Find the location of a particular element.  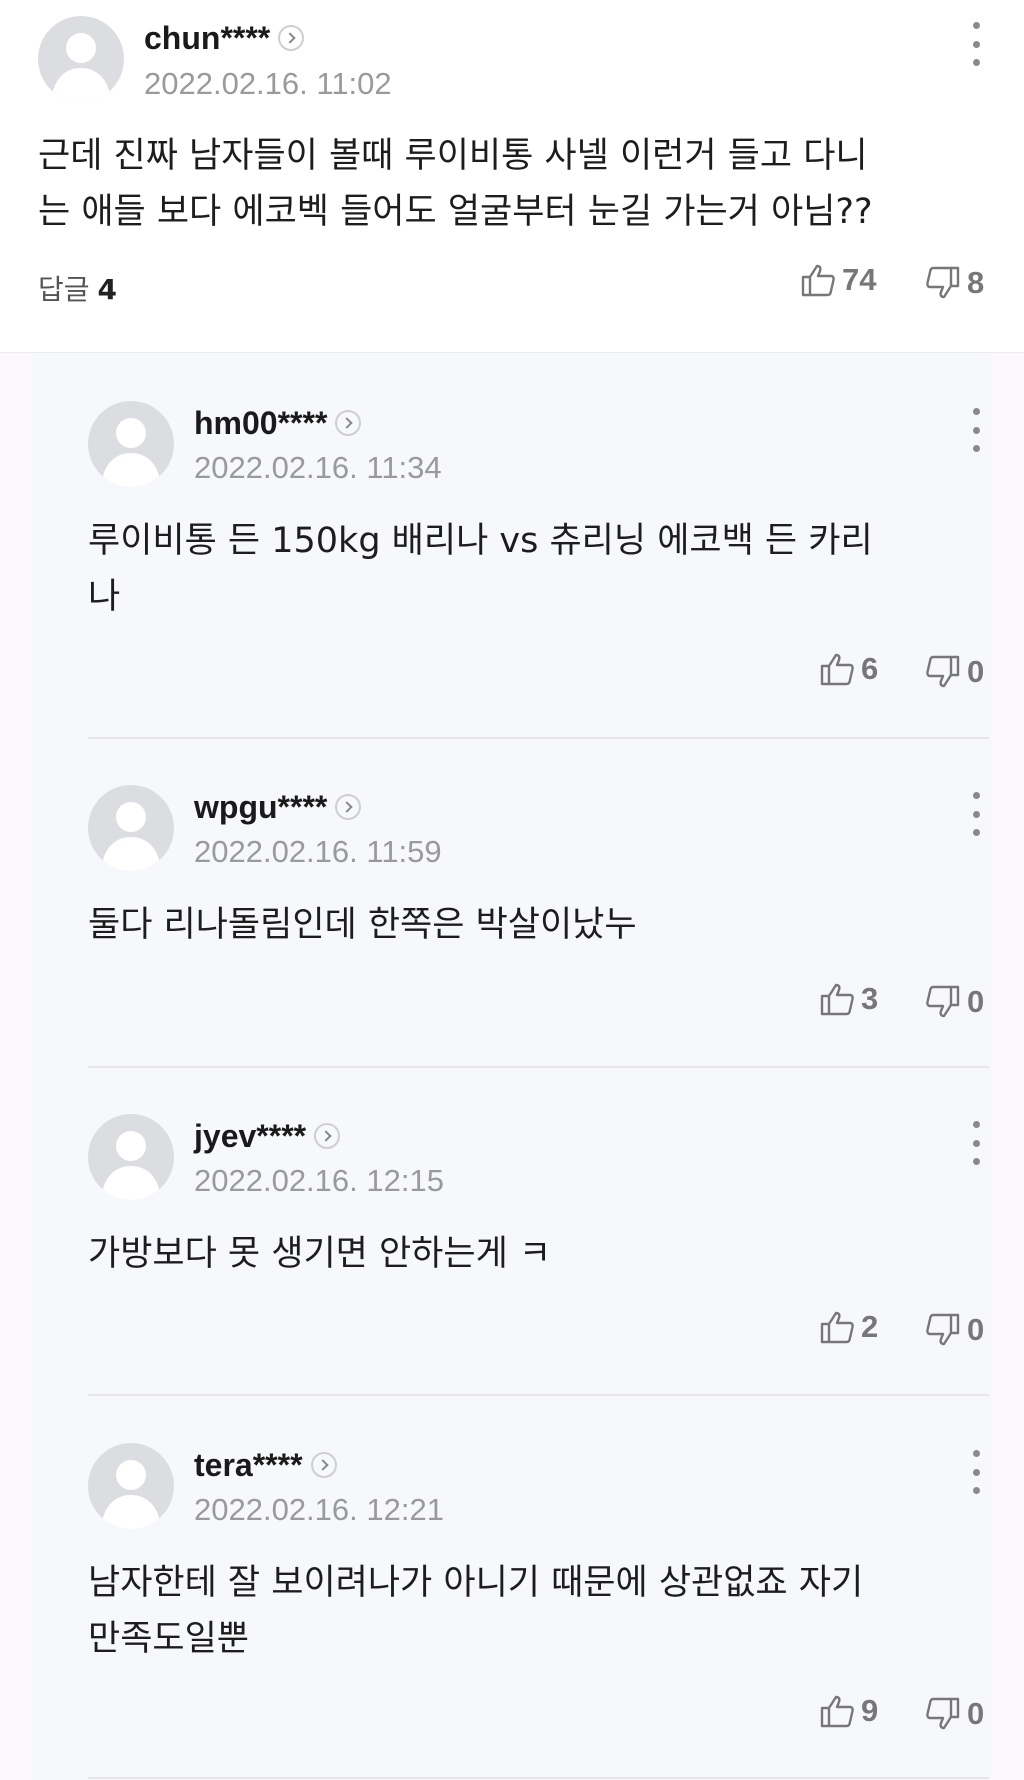

username: jyev**** is located at coordinates (267, 1136).